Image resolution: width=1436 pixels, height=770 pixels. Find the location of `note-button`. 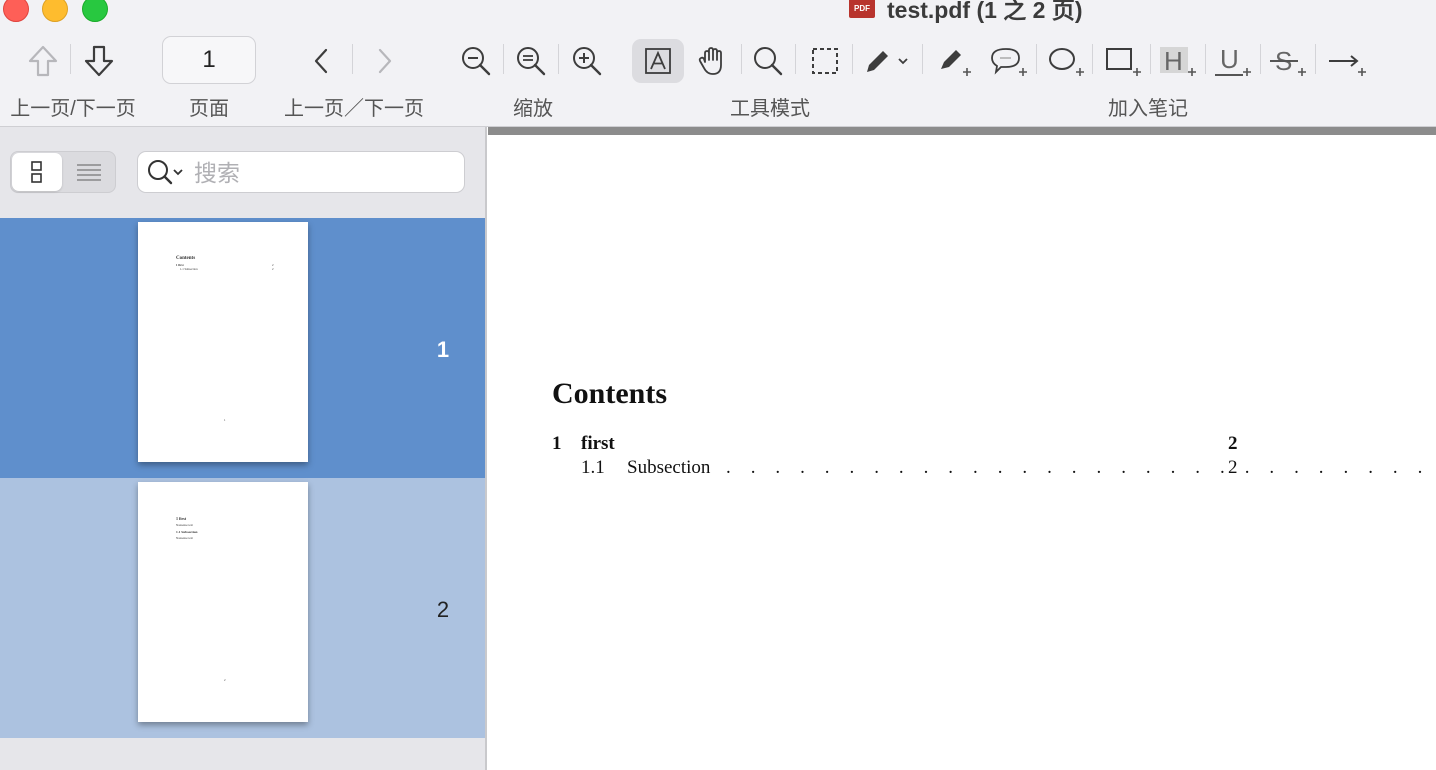

note-button is located at coordinates (1010, 62).